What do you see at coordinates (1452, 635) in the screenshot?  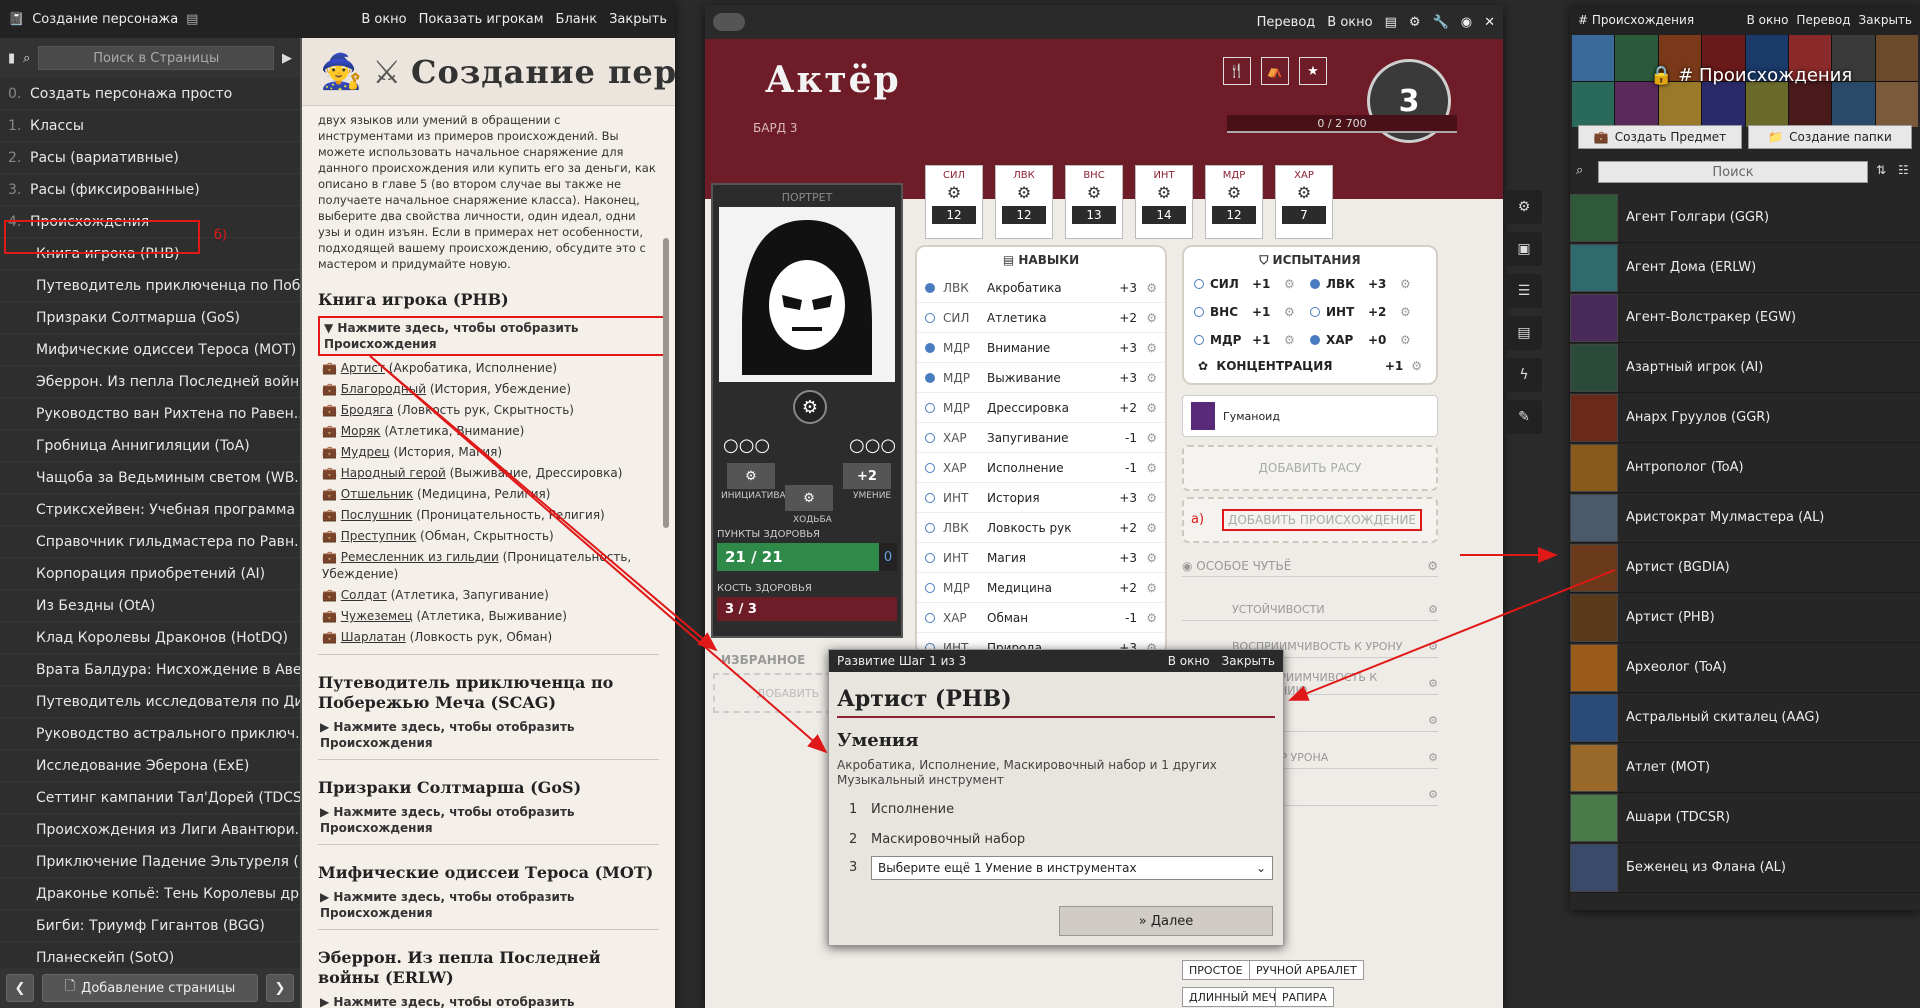 I see `arrow-compendium-to-dialog` at bounding box center [1452, 635].